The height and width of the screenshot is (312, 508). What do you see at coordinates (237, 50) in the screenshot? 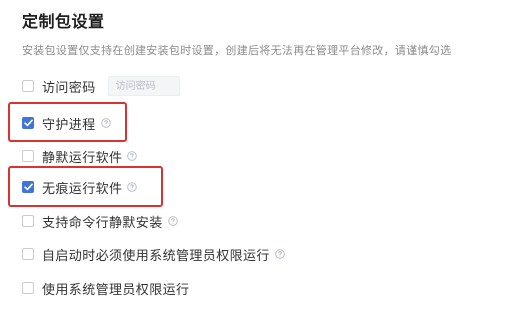
I see `section-description: 安装包设置仅支持在创建安装包时设置，创建后将无法再在管理平台修改，请谨慎勾选` at bounding box center [237, 50].